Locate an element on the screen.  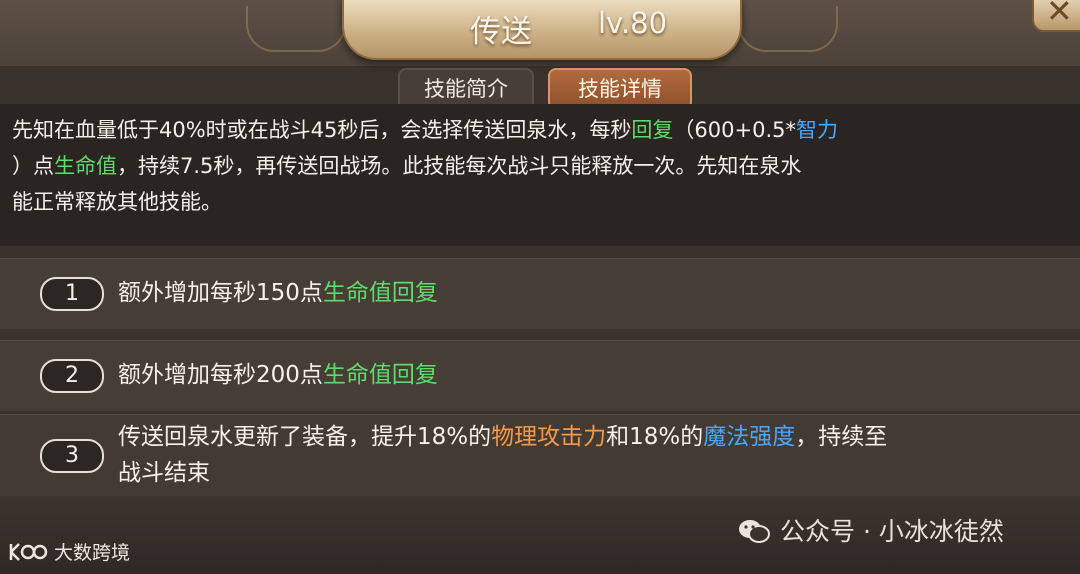
skill-level: lv.80 is located at coordinates (633, 23).